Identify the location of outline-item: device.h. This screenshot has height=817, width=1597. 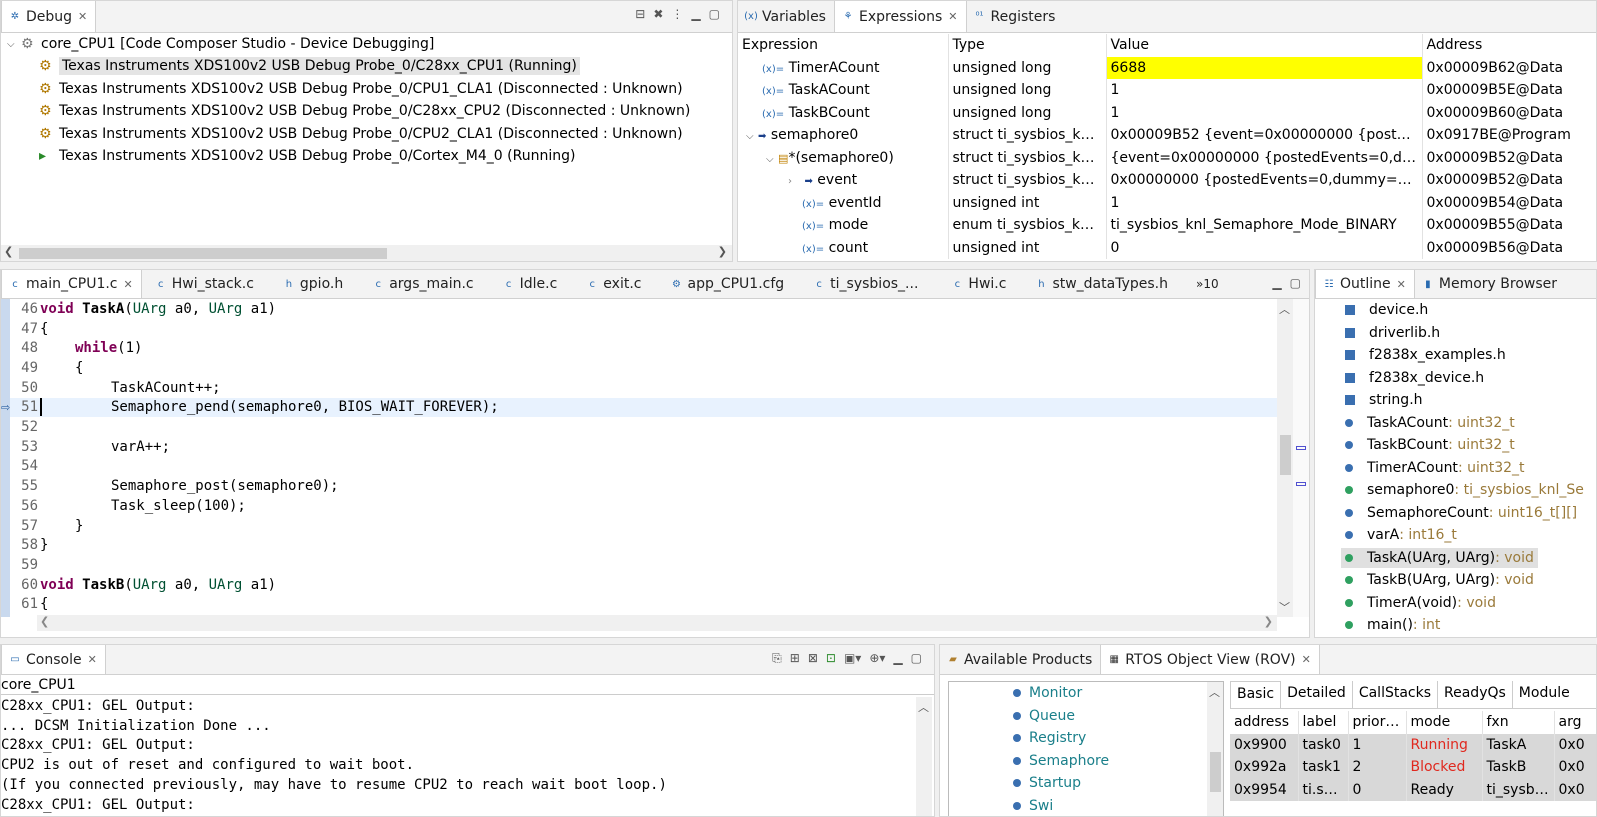
(1455, 310).